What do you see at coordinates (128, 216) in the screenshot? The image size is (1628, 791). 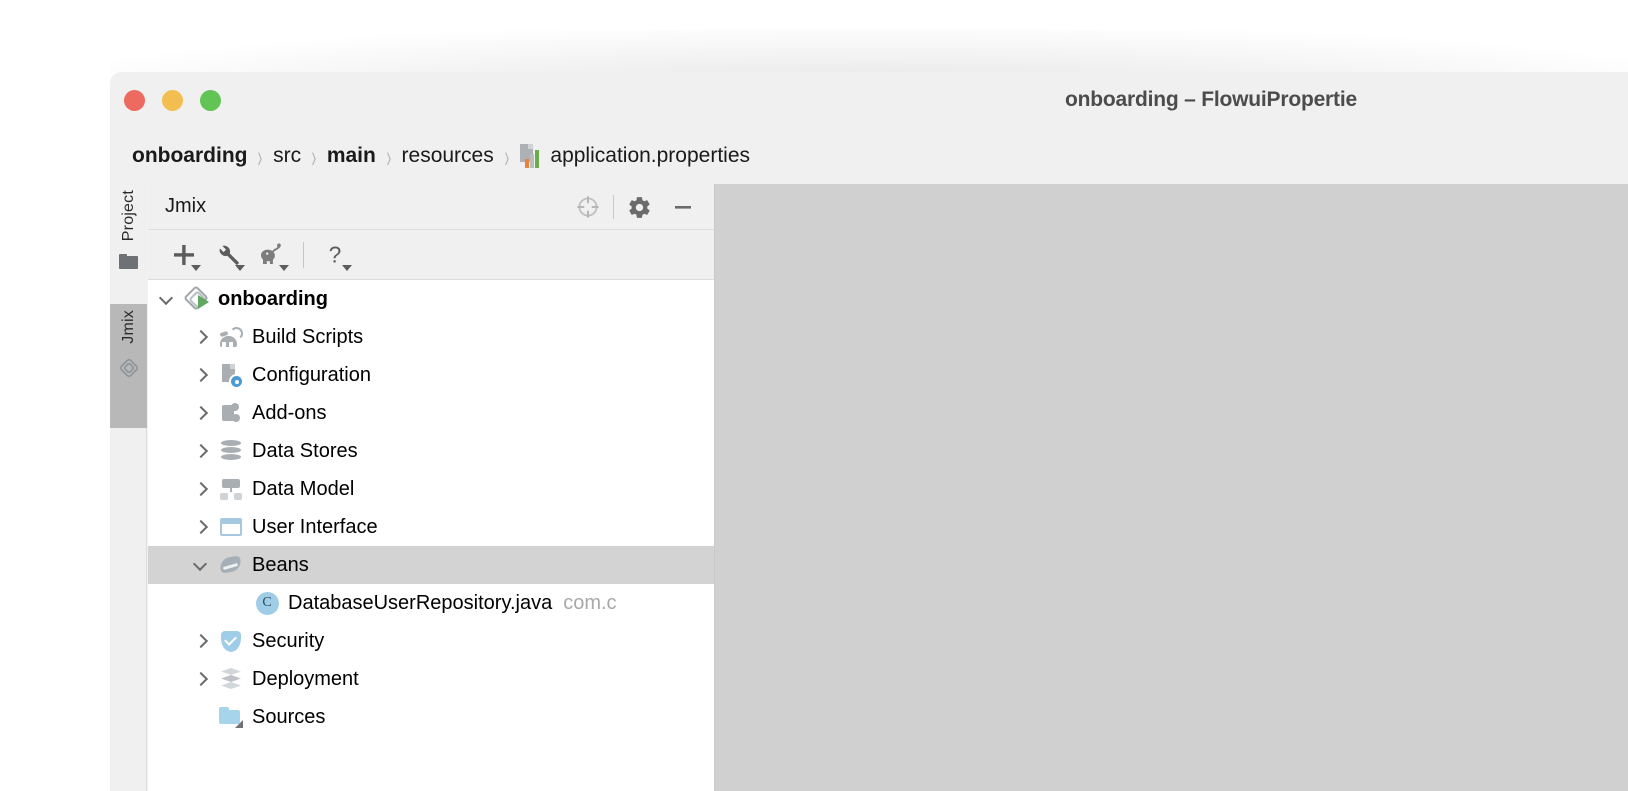 I see `tool-strip-tab-project-label: Project` at bounding box center [128, 216].